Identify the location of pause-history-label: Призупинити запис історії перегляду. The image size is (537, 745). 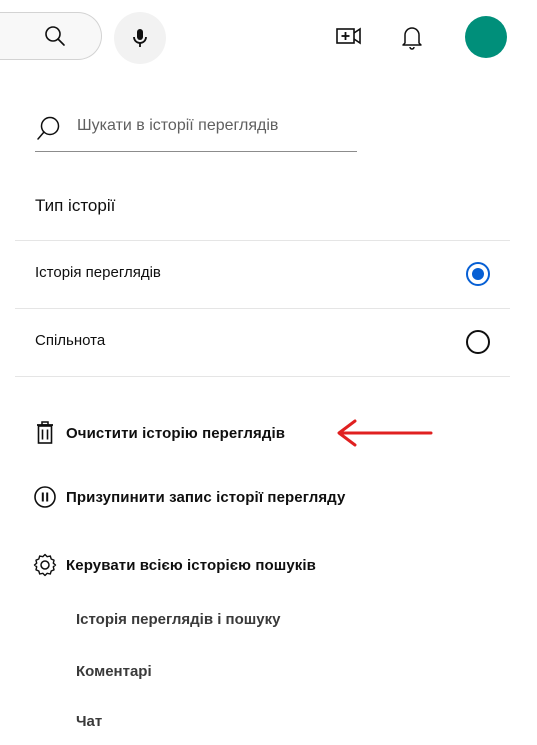
(206, 497).